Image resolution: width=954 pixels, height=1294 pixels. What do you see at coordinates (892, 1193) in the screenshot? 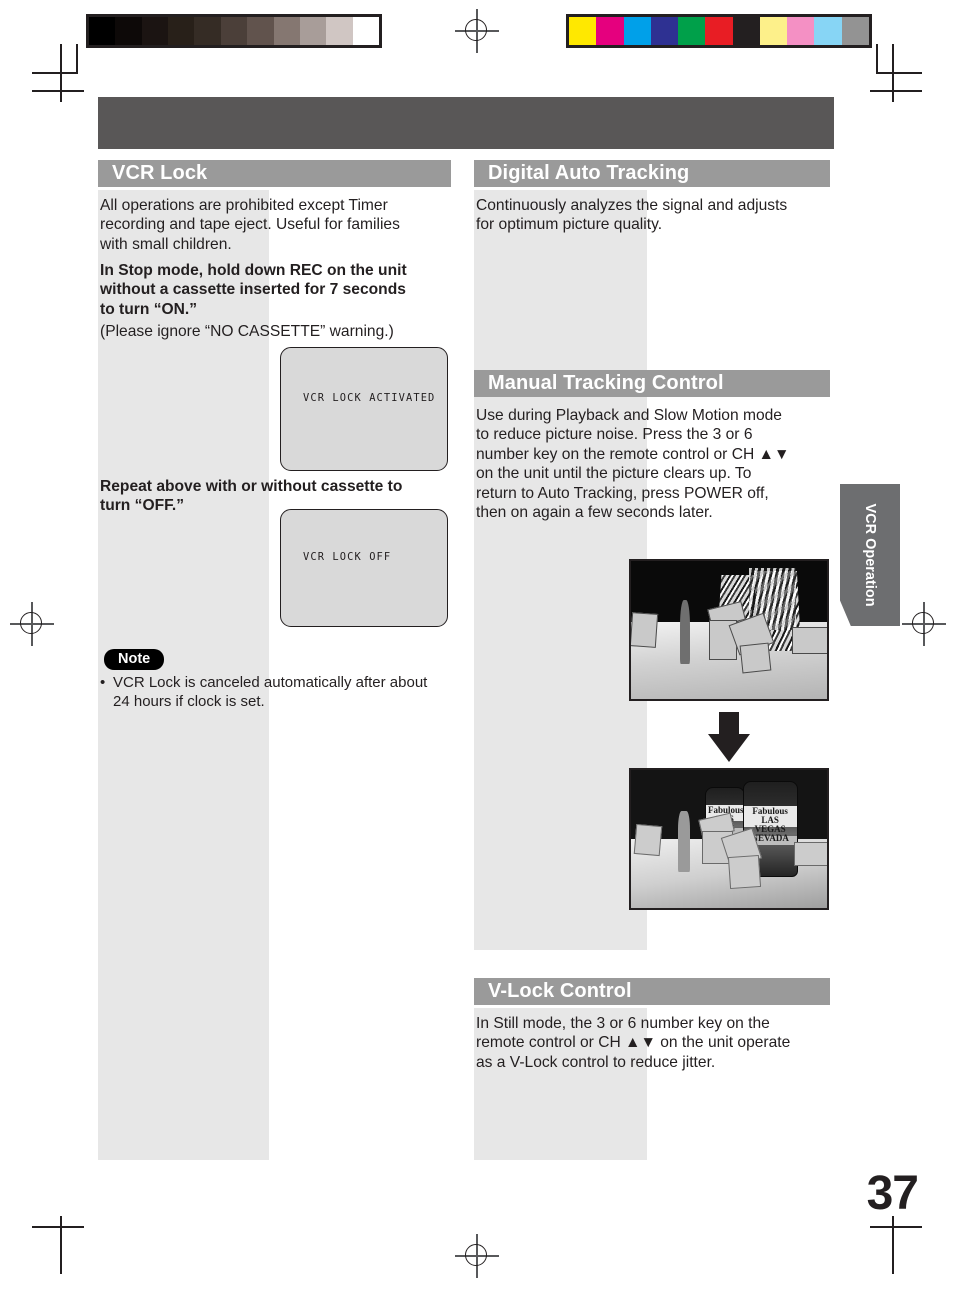
I see `page-number: 37` at bounding box center [892, 1193].